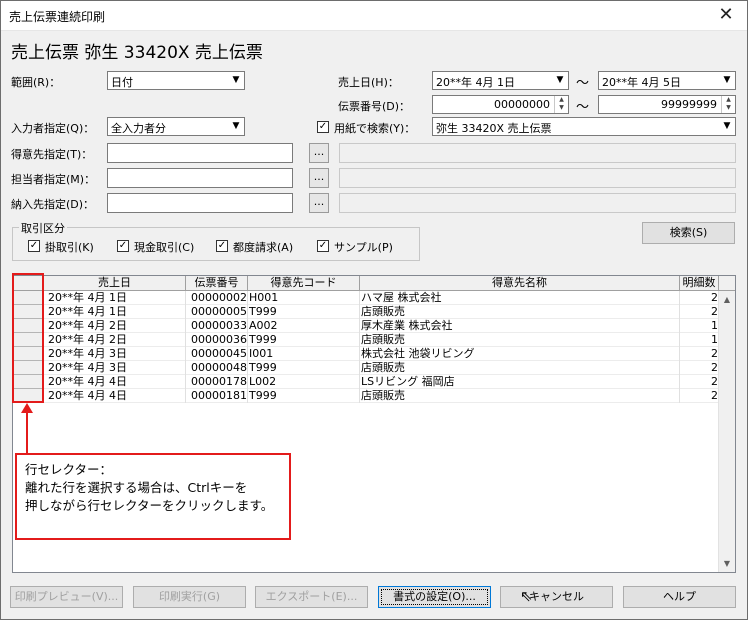  Describe the element at coordinates (726, 431) in the screenshot. I see `vertical-scrollbar: ▲ ▼` at that location.